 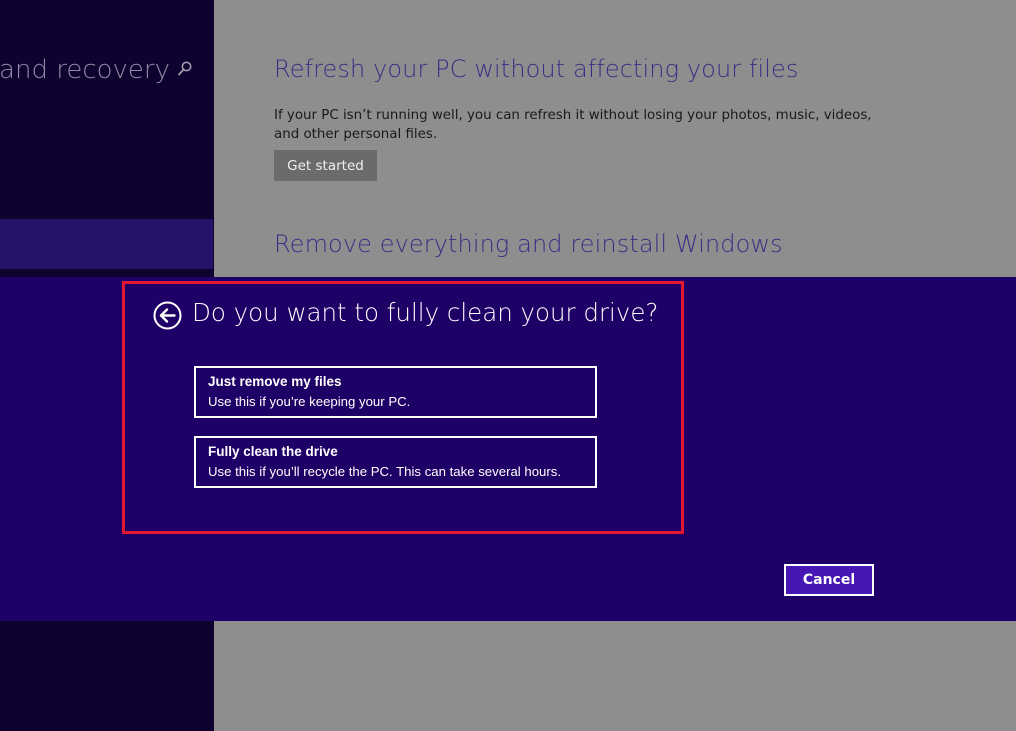 What do you see at coordinates (275, 381) in the screenshot?
I see `option-title: Just remove my files` at bounding box center [275, 381].